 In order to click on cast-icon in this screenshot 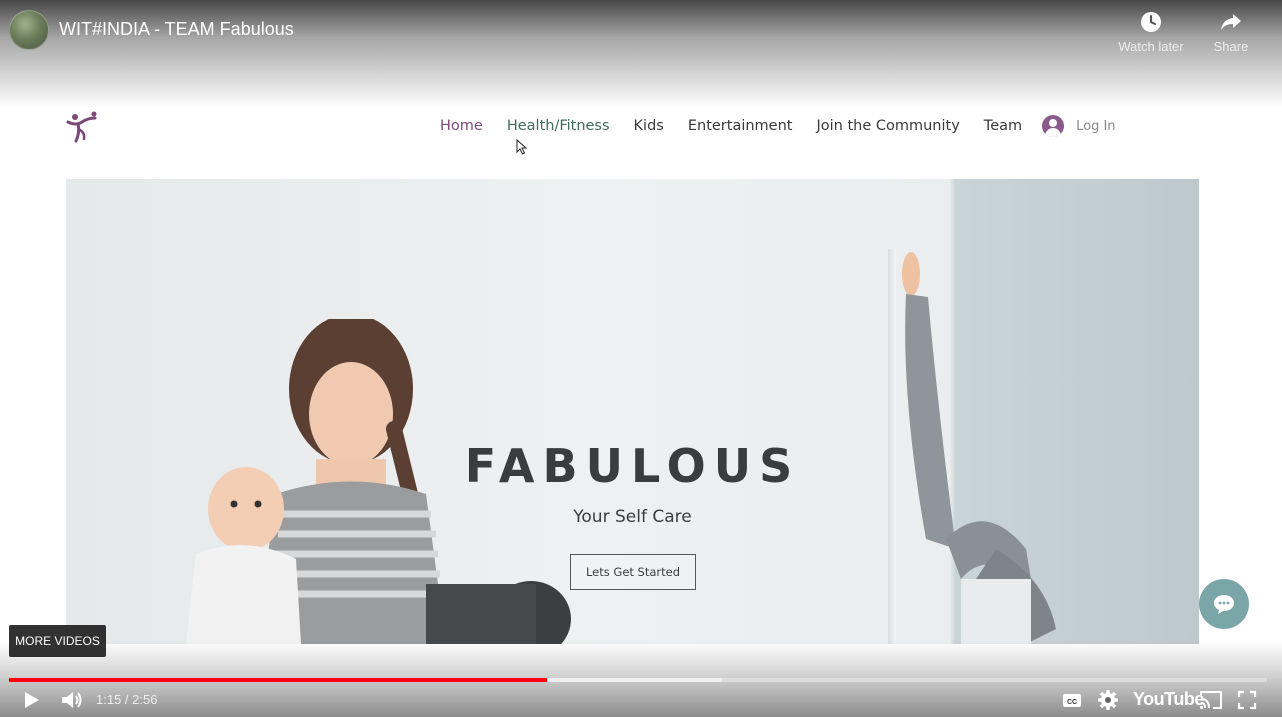, I will do `click(1211, 700)`.